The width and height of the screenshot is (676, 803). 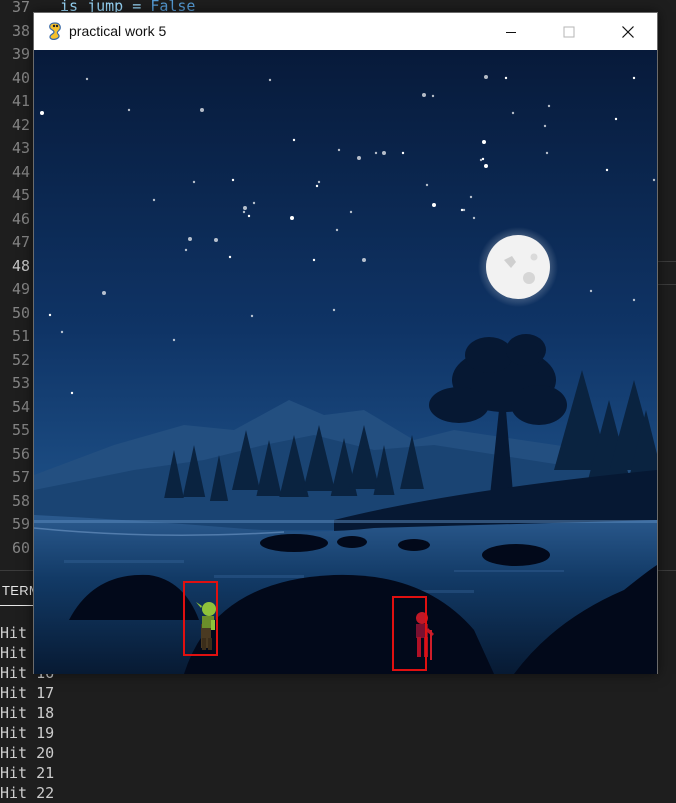 I want to click on tab-active-indicator, so click(x=17, y=605).